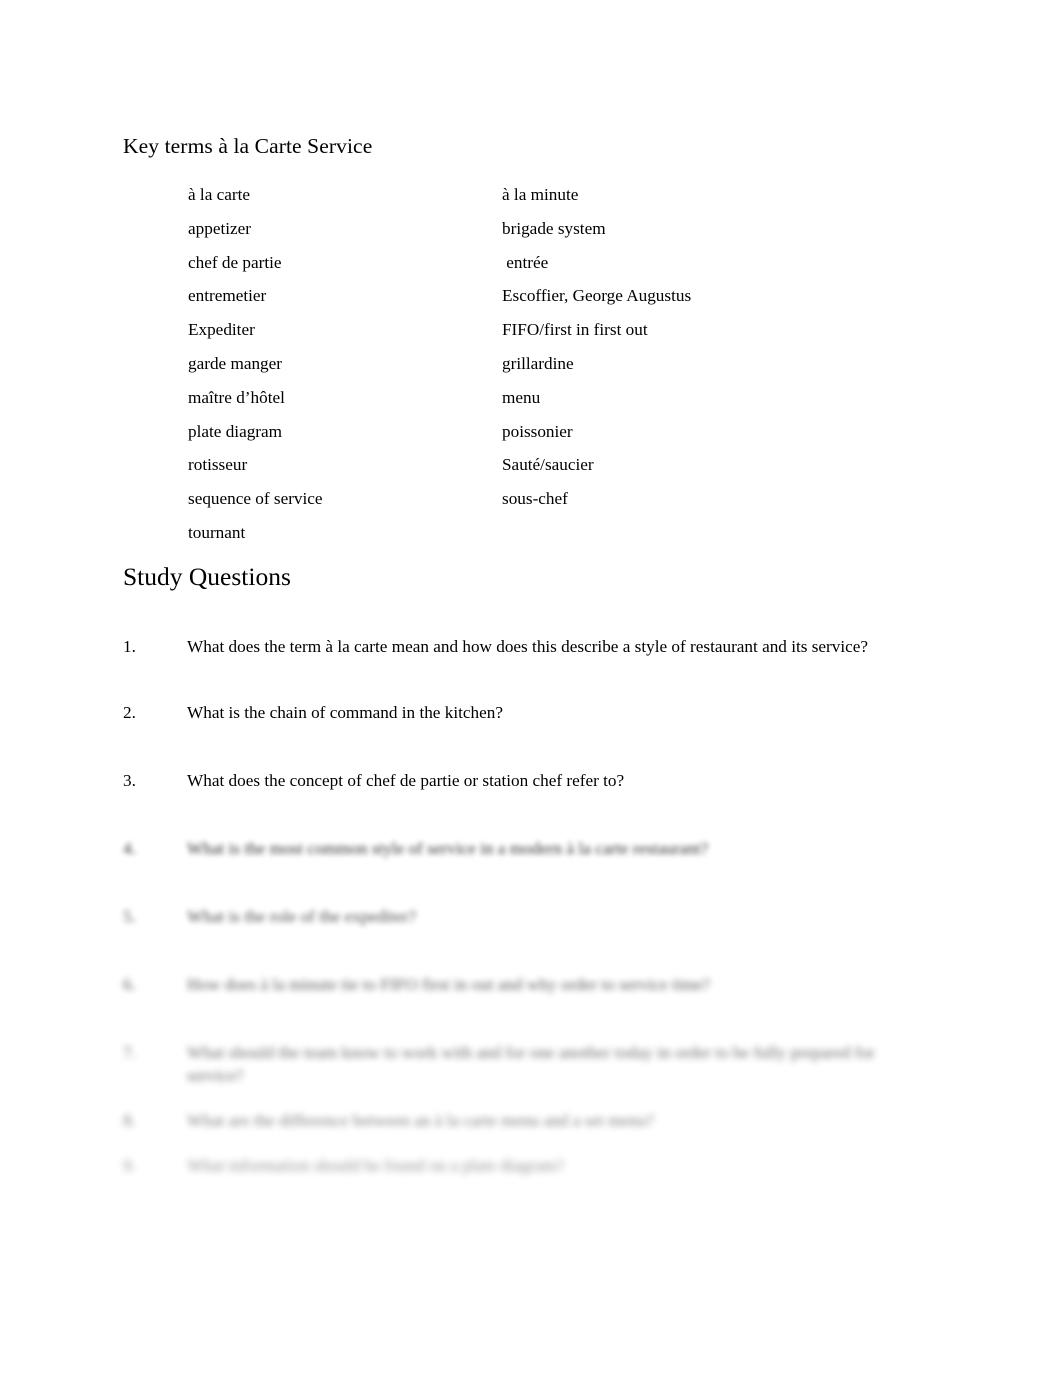 This screenshot has height=1377, width=1062. I want to click on term-cell-right: Sauté/saucier, so click(548, 465).